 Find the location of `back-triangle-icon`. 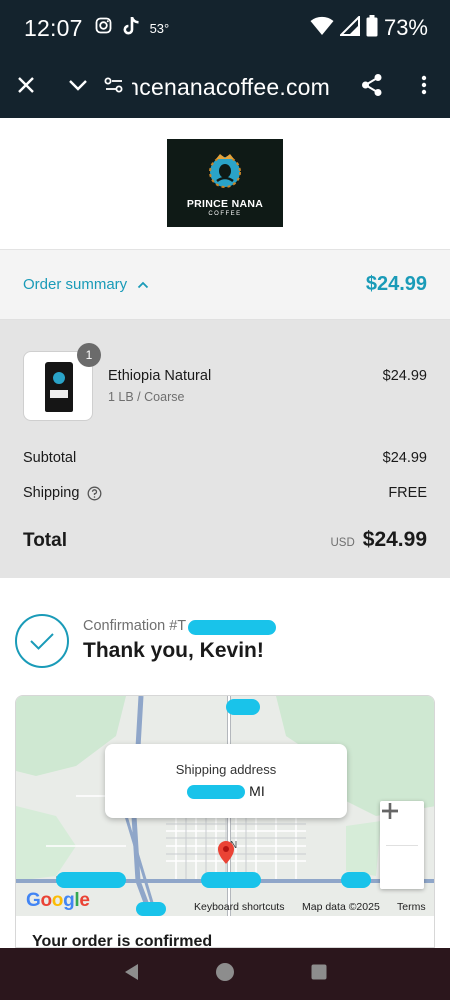

back-triangle-icon is located at coordinates (131, 974).